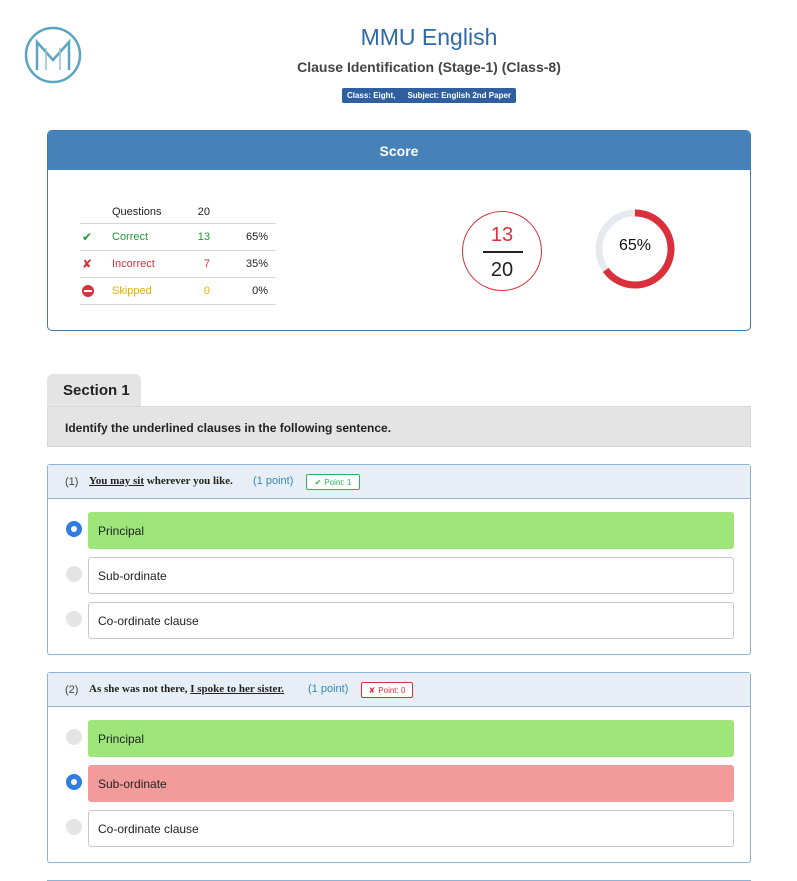 The width and height of the screenshot is (797, 881). Describe the element at coordinates (130, 237) in the screenshot. I see `correct-label: Correct` at that location.